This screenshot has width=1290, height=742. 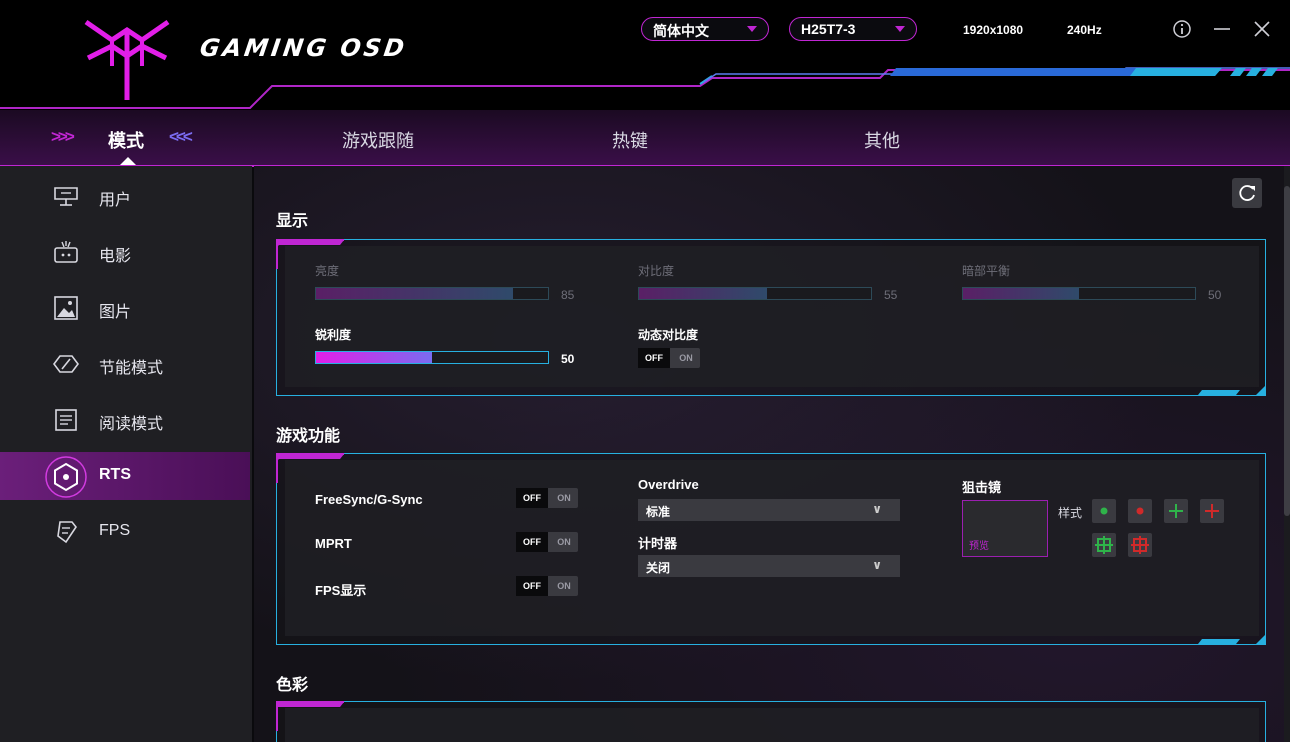 I want to click on dcr-toggle: OFF ON, so click(x=669, y=358).